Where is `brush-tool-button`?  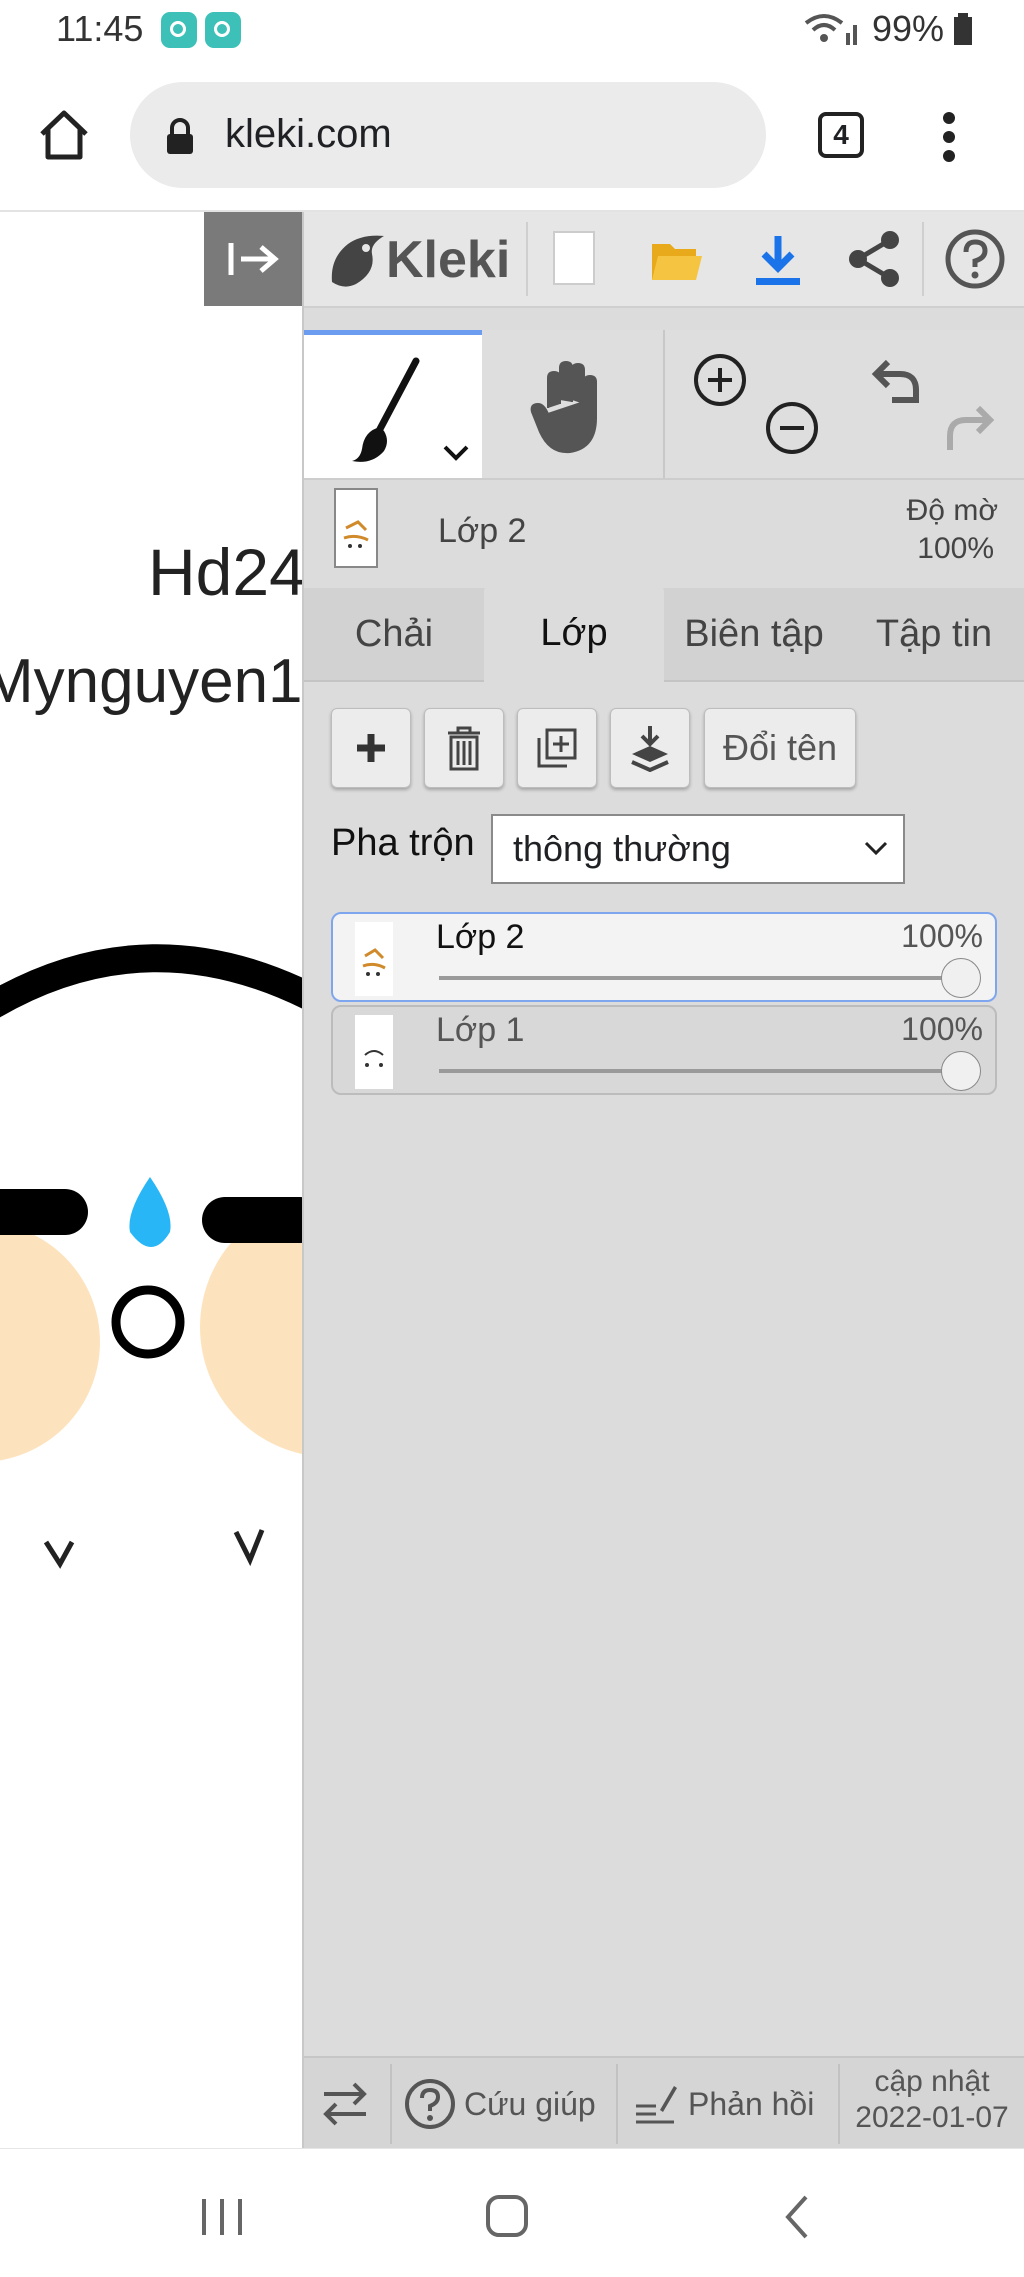 brush-tool-button is located at coordinates (393, 404).